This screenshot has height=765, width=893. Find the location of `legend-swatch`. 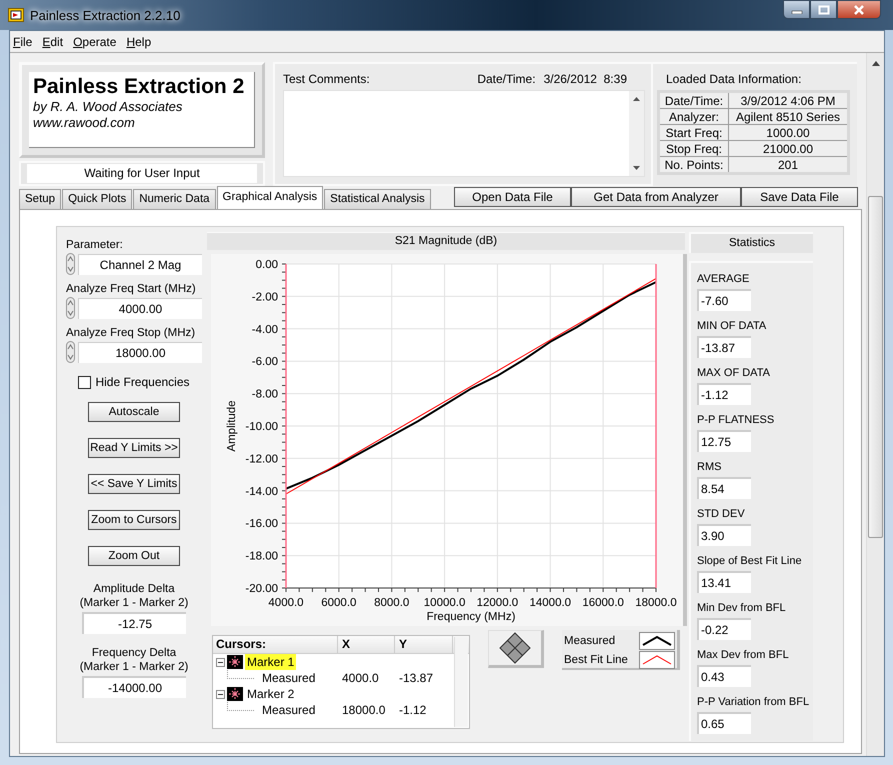

legend-swatch is located at coordinates (657, 659).